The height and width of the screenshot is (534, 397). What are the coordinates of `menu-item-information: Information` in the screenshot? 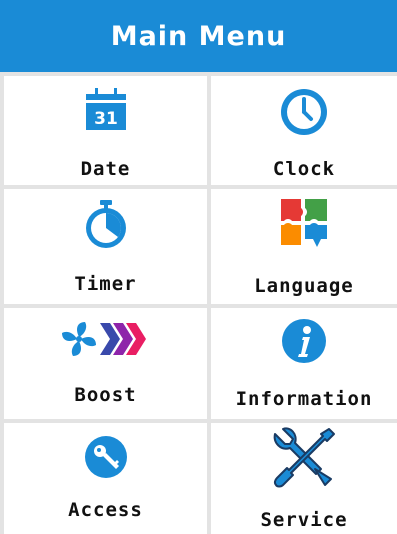 It's located at (304, 363).